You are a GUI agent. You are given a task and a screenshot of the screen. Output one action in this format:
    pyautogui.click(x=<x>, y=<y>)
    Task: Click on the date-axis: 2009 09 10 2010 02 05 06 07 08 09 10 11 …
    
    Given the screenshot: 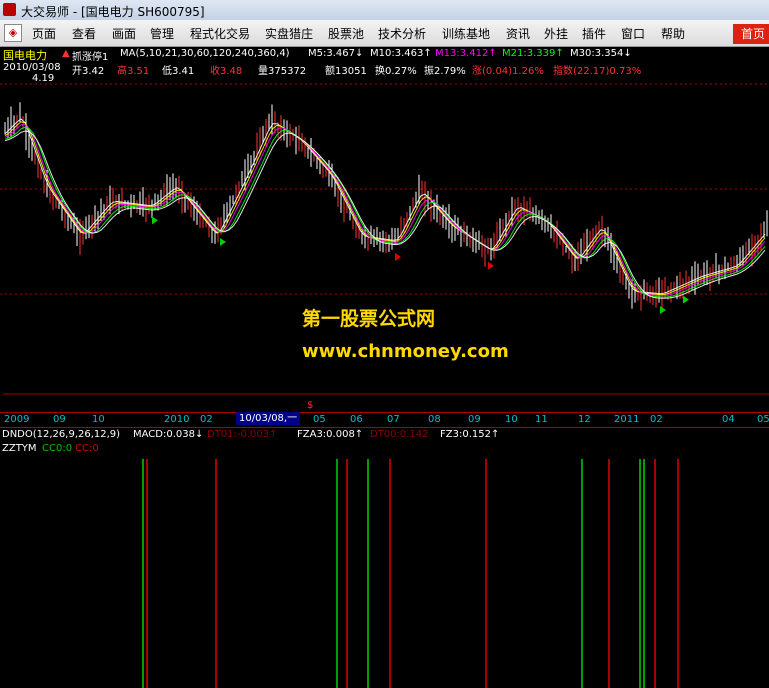 What is the action you would take?
    pyautogui.click(x=384, y=420)
    